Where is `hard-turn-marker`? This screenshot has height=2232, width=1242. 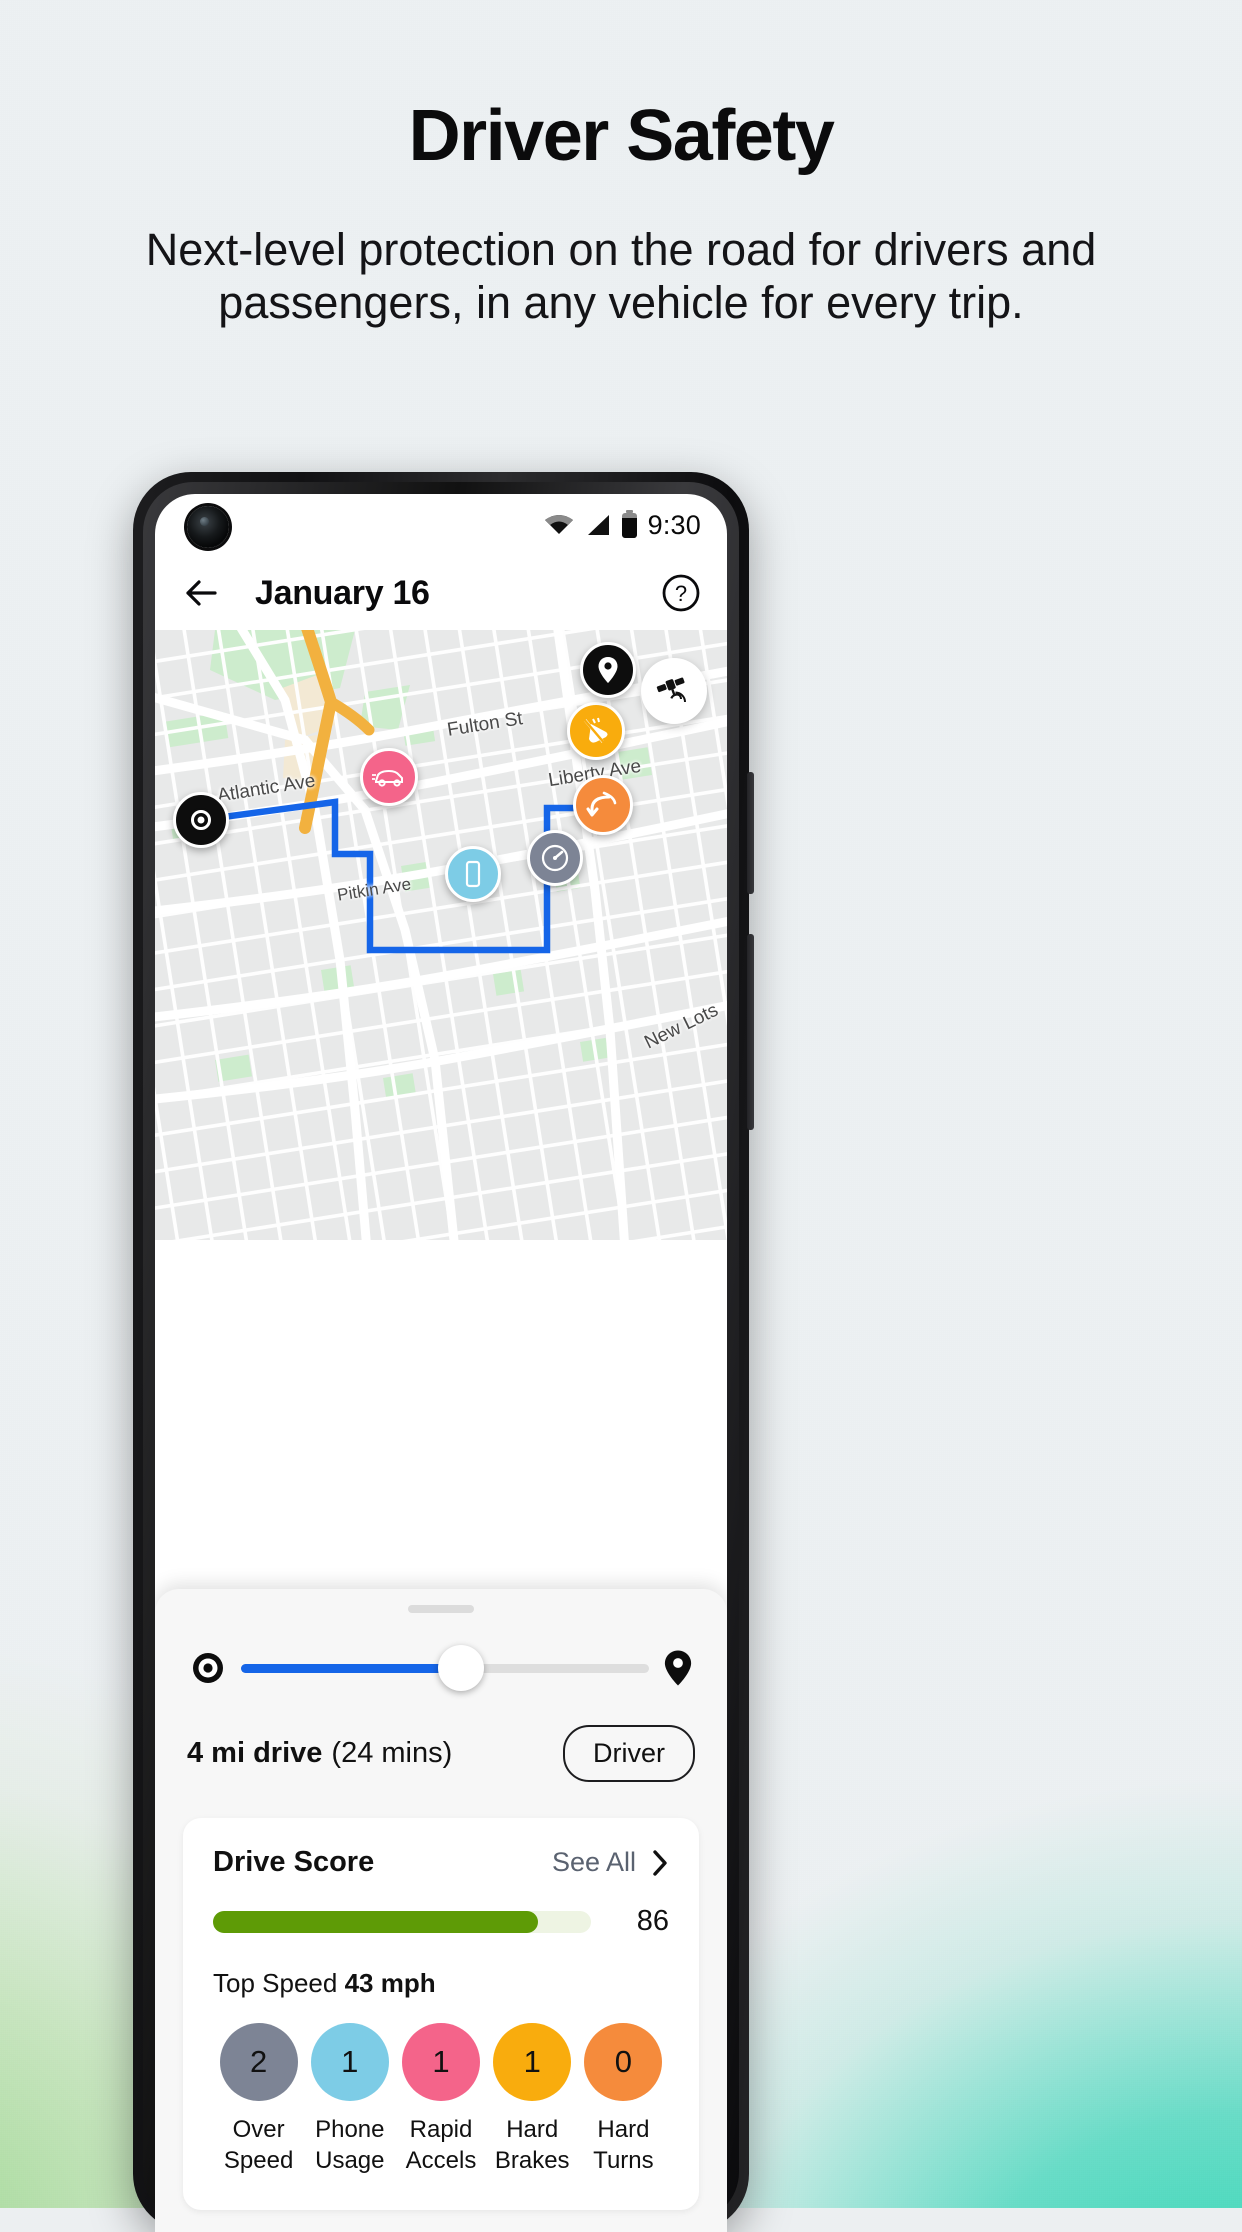 hard-turn-marker is located at coordinates (603, 805).